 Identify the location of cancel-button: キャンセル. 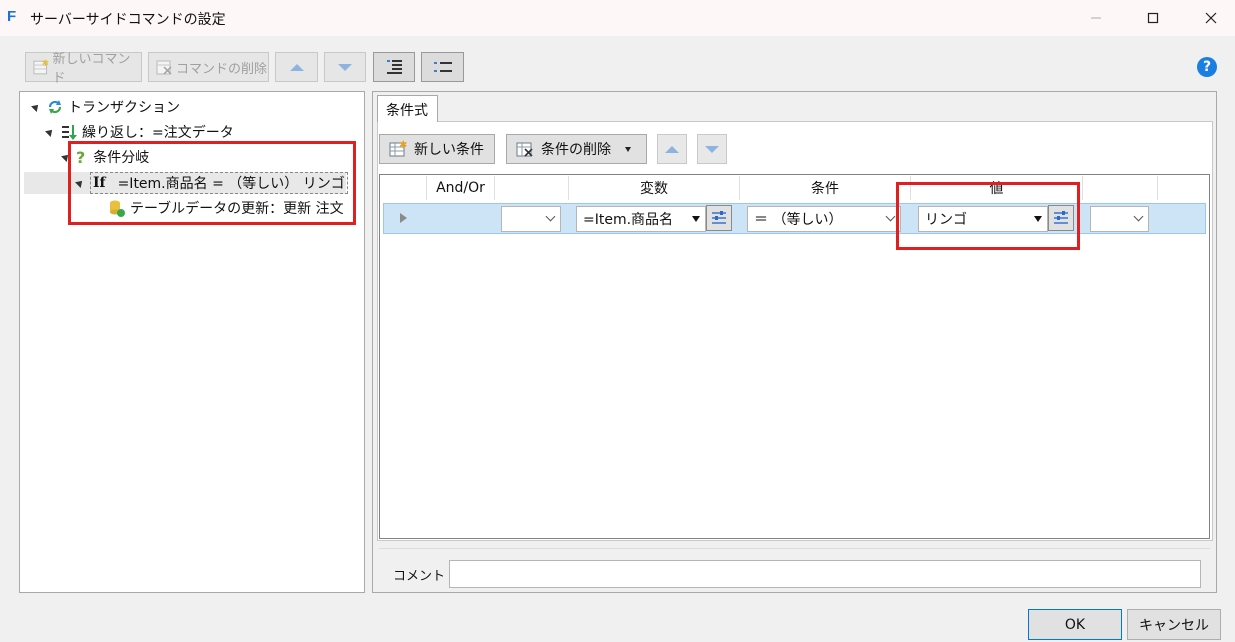
(1174, 624).